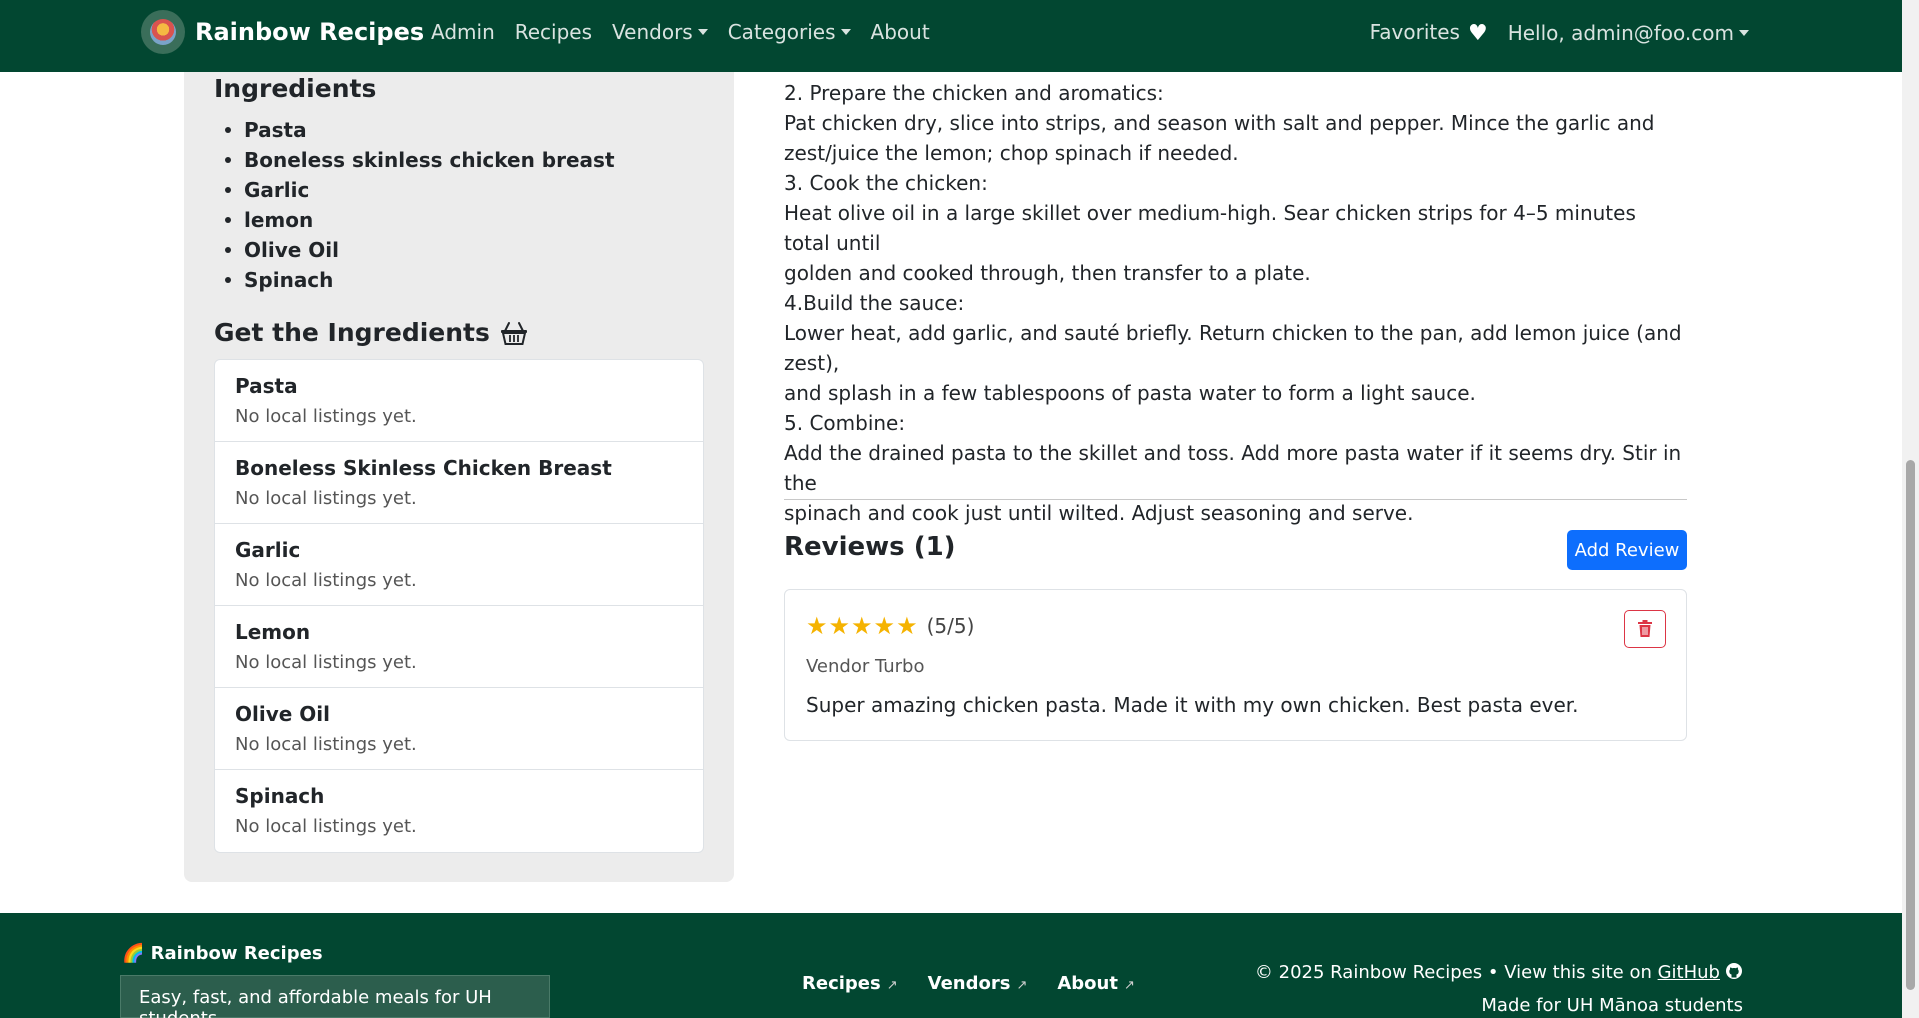  Describe the element at coordinates (789, 32) in the screenshot. I see `nav-categories-dropdown: Categories` at that location.